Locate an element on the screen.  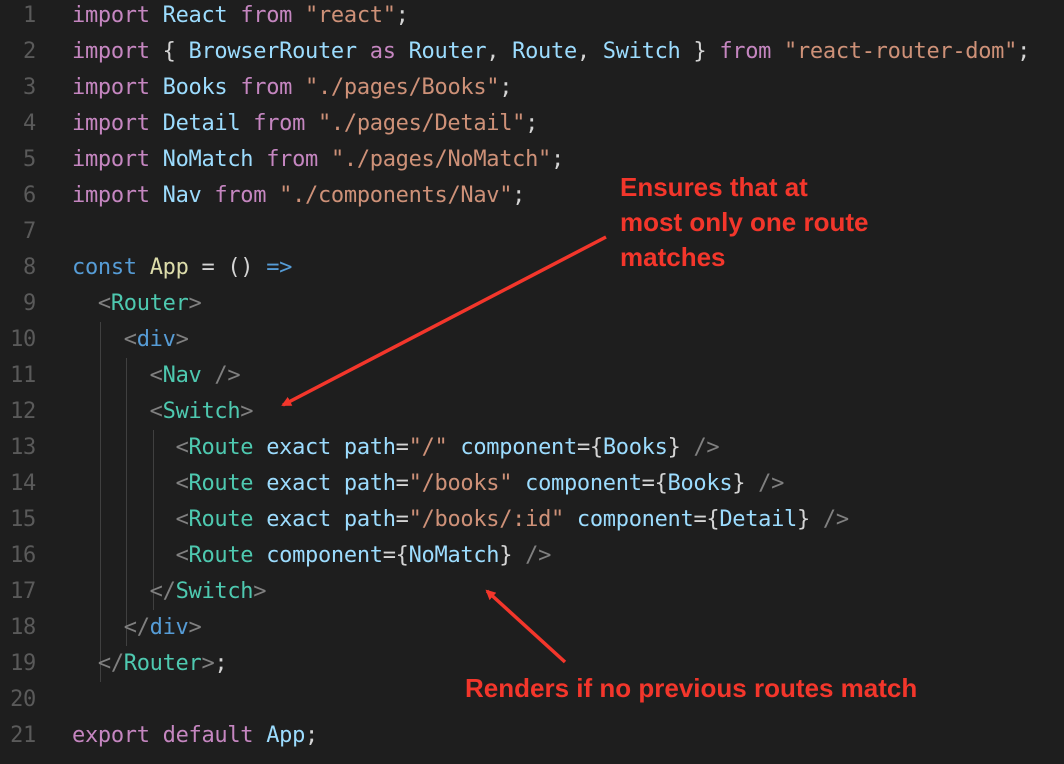
switch-annotation-arrow is located at coordinates (444, 321).